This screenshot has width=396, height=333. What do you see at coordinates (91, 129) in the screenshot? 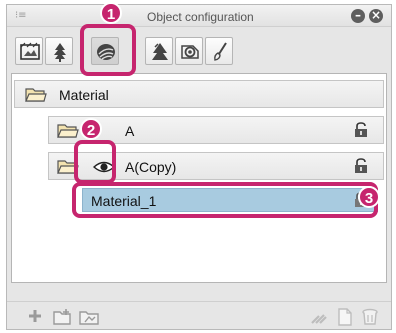
I see `annotation-badge-2: 2` at bounding box center [91, 129].